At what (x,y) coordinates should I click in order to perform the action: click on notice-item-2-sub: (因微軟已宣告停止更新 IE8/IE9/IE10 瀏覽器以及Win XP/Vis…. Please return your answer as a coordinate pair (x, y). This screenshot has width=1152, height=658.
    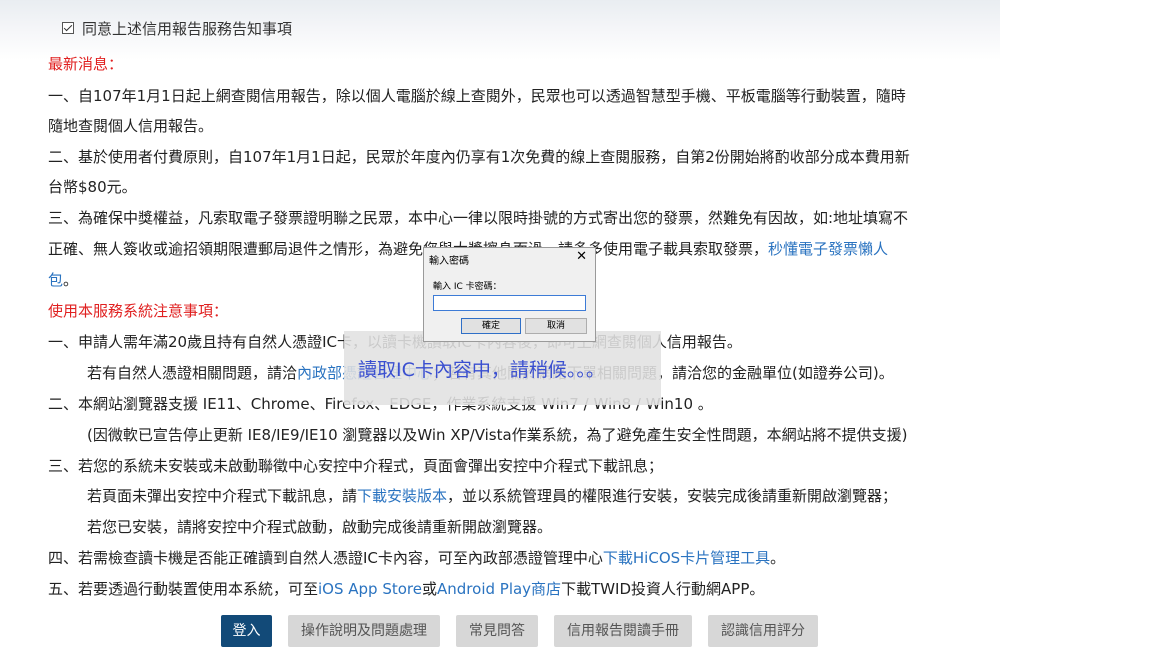
    Looking at the image, I should click on (497, 435).